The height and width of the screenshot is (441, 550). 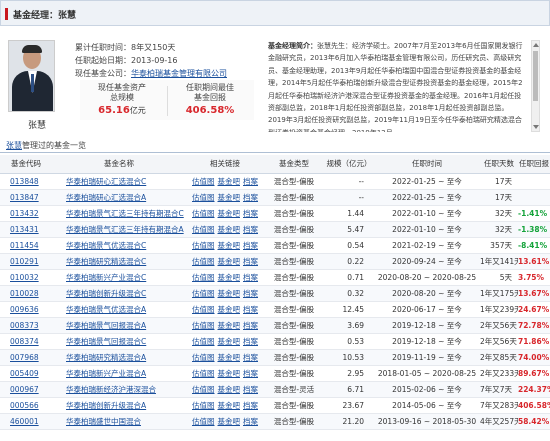 I want to click on col-scale: 规模（亿元）, so click(x=349, y=164).